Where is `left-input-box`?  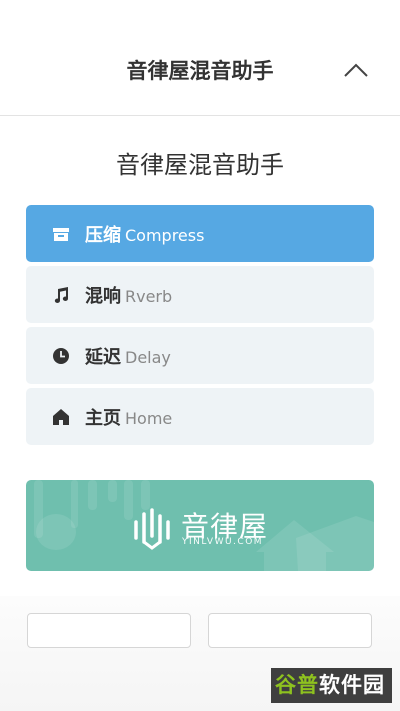 left-input-box is located at coordinates (109, 630).